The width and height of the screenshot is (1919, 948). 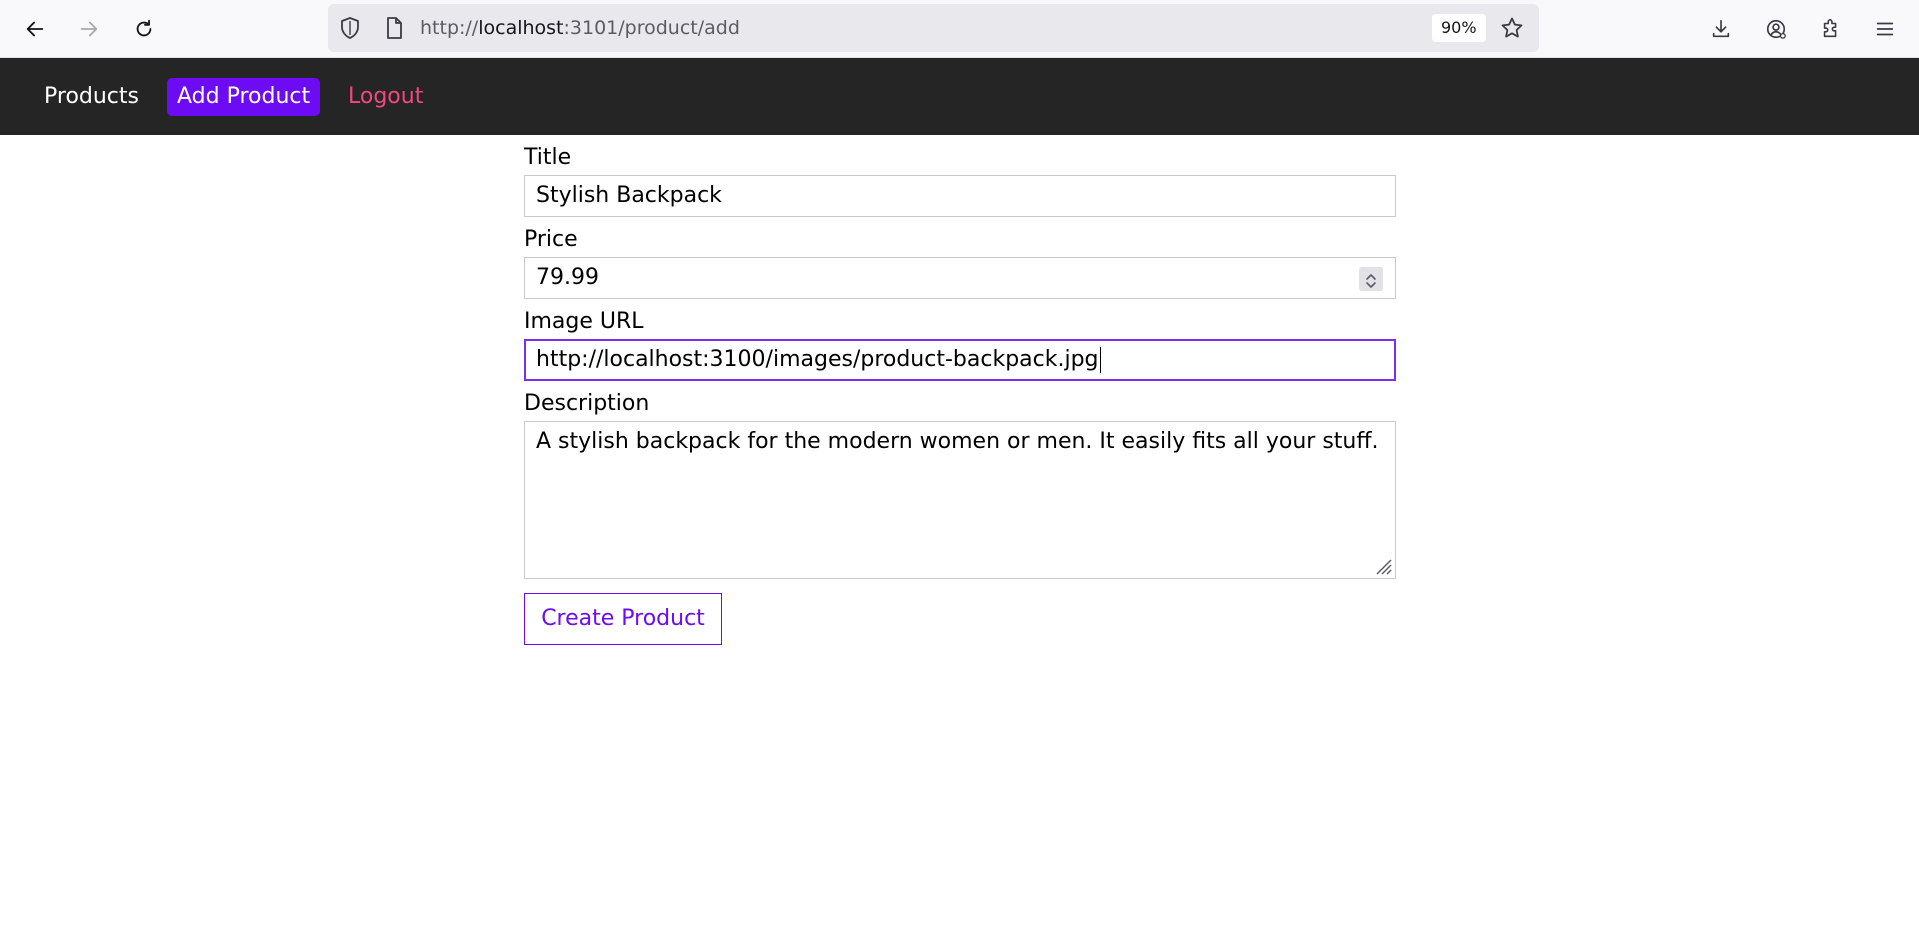 What do you see at coordinates (1721, 29) in the screenshot?
I see `download-icon` at bounding box center [1721, 29].